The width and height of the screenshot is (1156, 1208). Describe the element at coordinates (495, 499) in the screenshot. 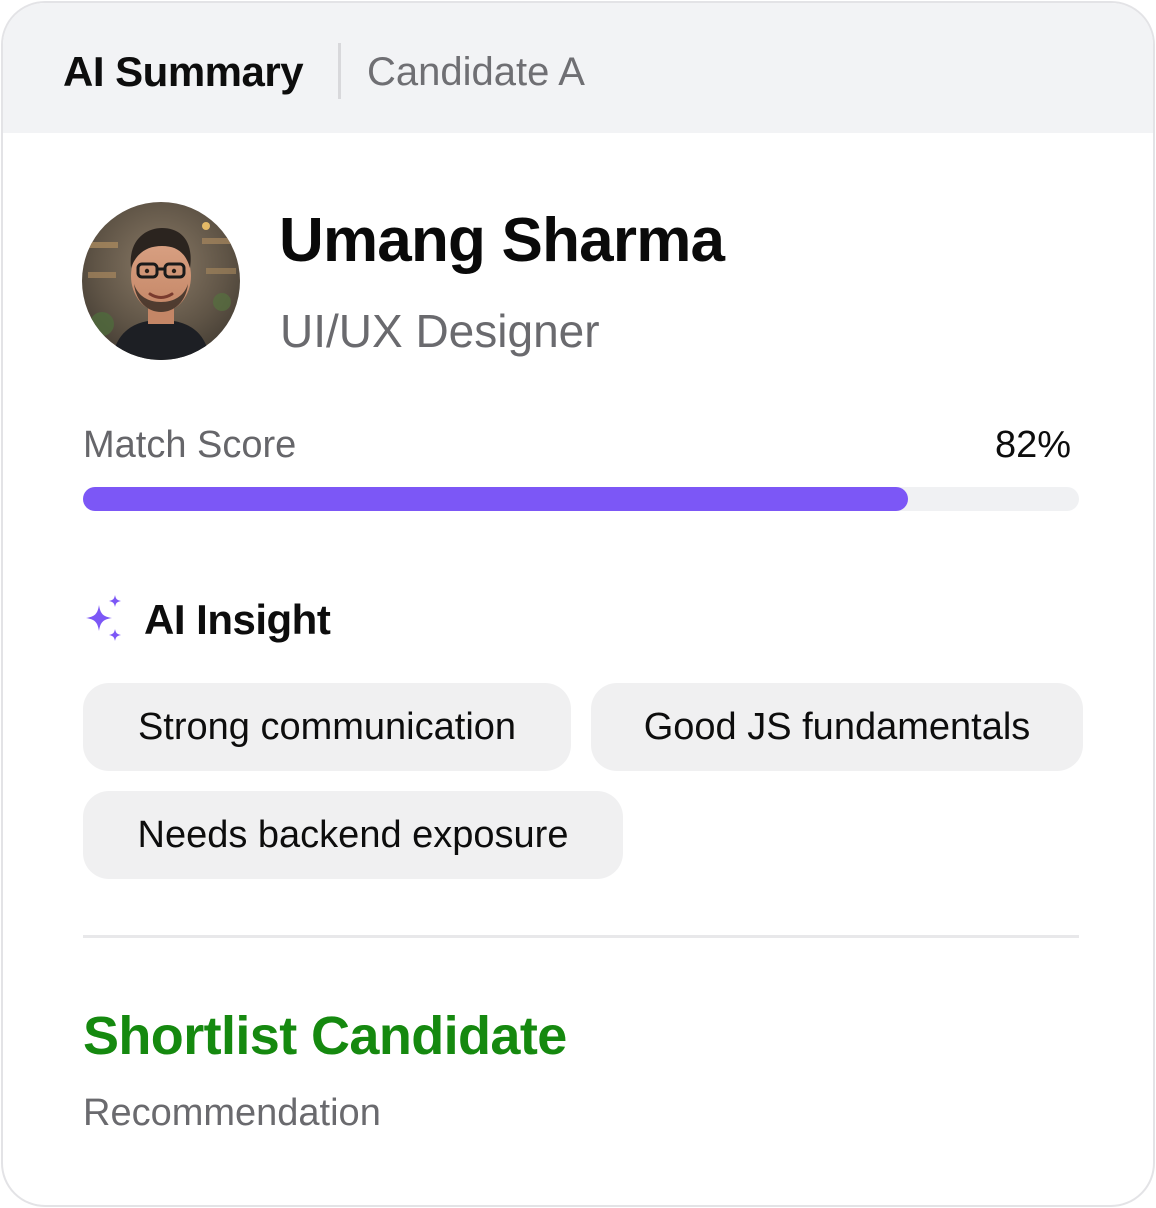

I see `match-score-progress-fill` at that location.